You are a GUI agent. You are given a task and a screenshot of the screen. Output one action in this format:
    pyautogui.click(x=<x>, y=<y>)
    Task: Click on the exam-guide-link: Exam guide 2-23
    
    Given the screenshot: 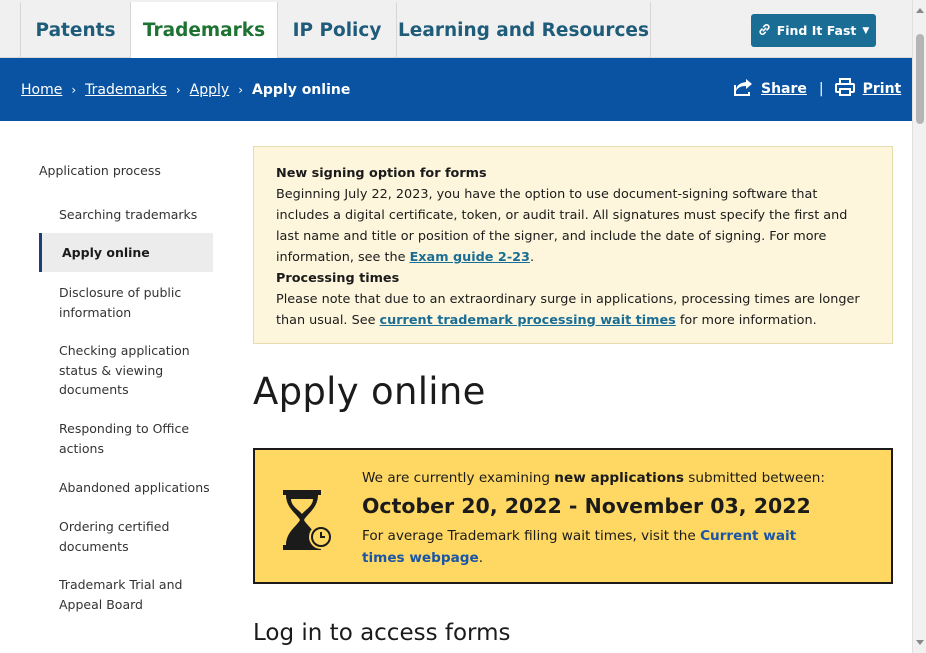 What is the action you would take?
    pyautogui.click(x=470, y=257)
    